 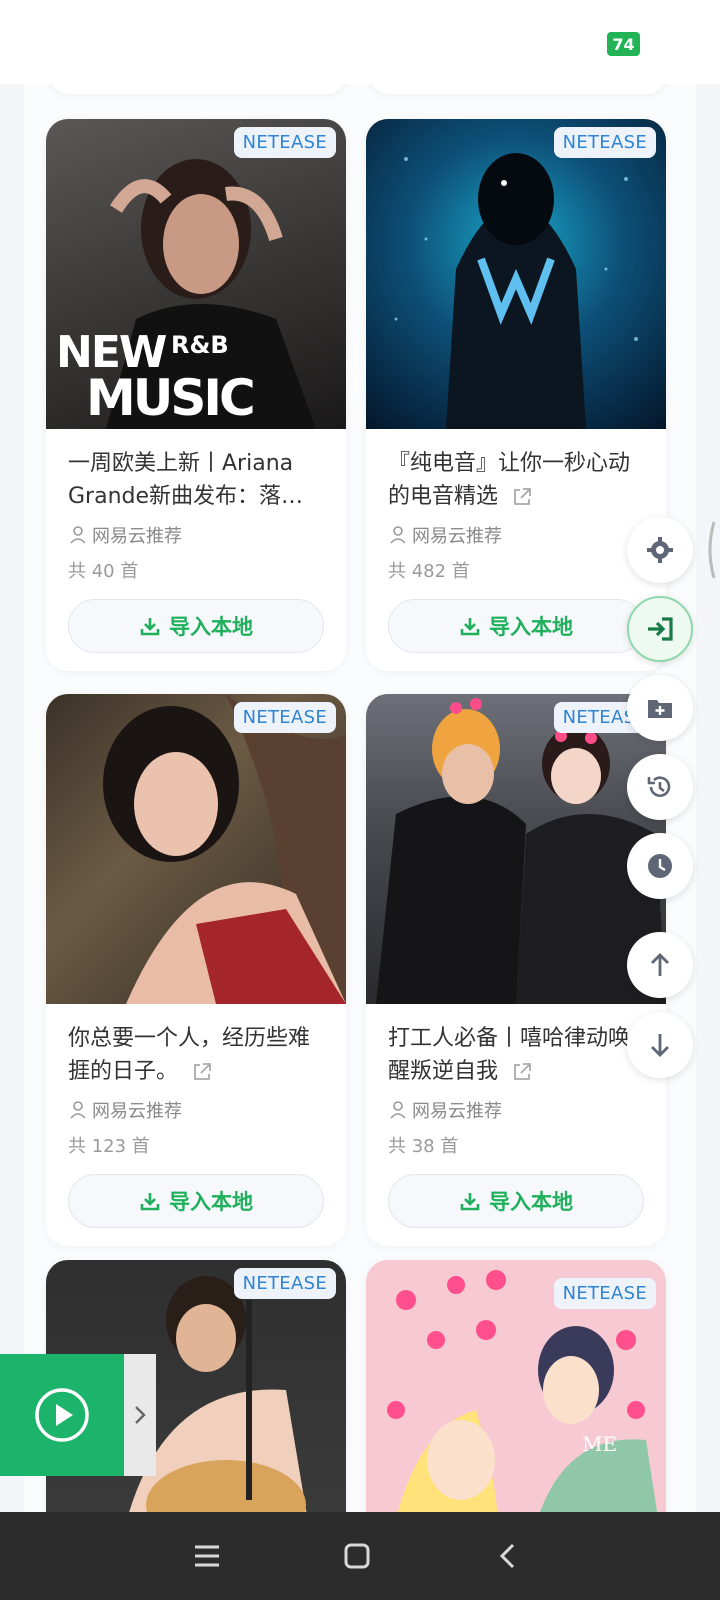 I want to click on import-login-button, so click(x=660, y=629).